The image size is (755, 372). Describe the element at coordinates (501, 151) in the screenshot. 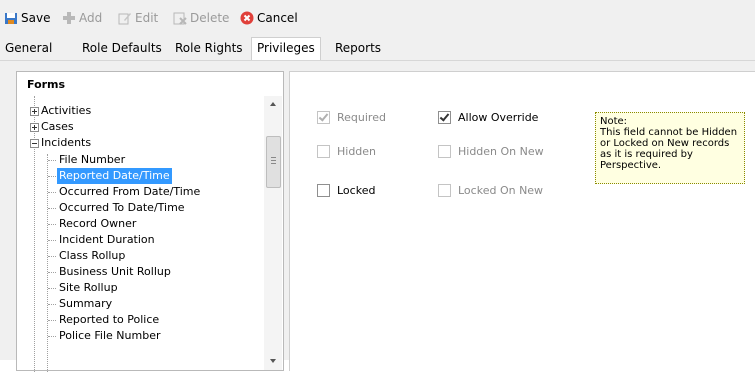

I see `hidden-on-new-label: Hidden On New` at that location.